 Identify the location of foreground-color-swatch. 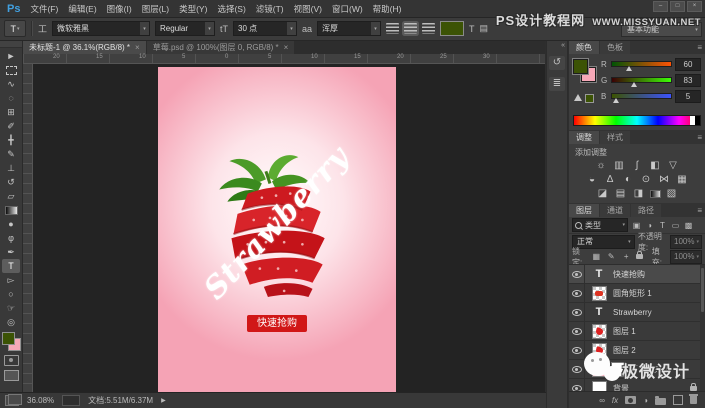
(8, 338).